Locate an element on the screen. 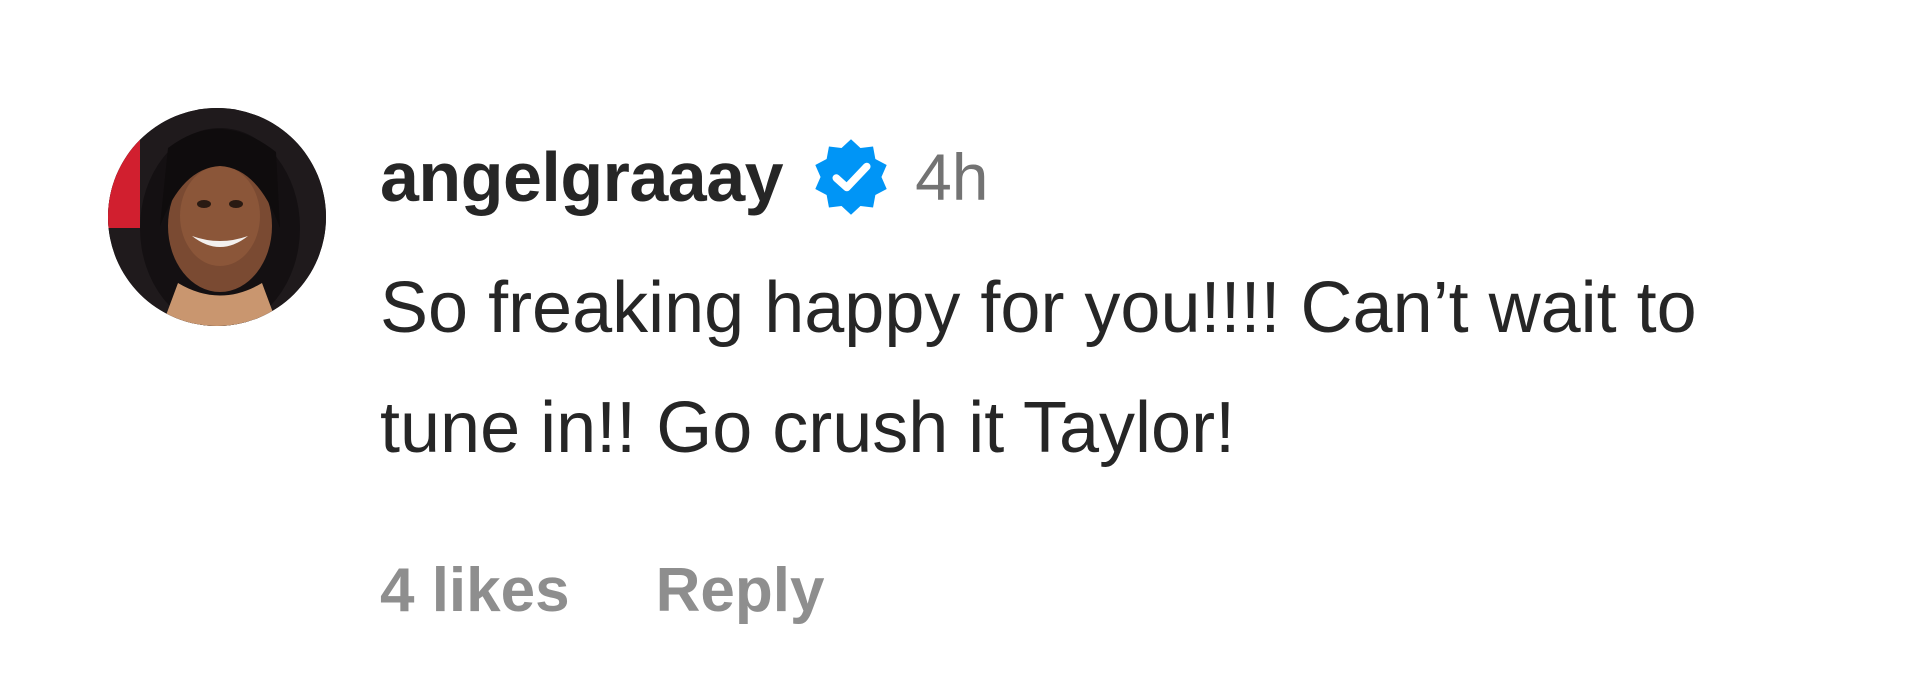  avatar-photo is located at coordinates (217, 217).